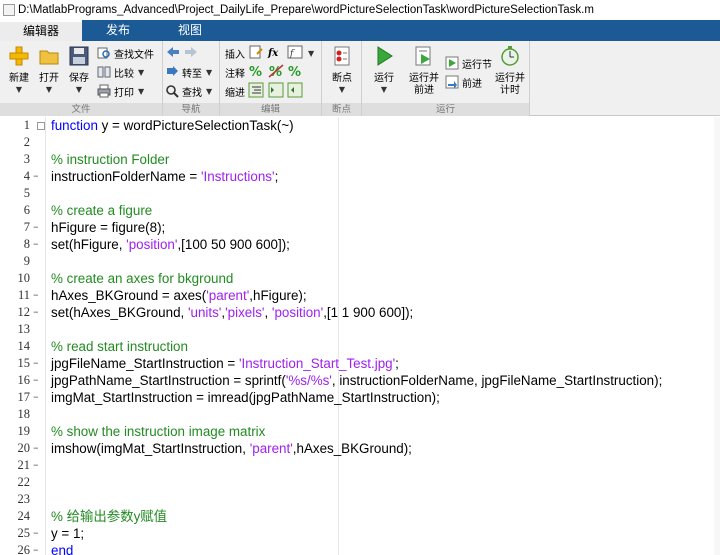  I want to click on run-label: 运行, so click(384, 78).